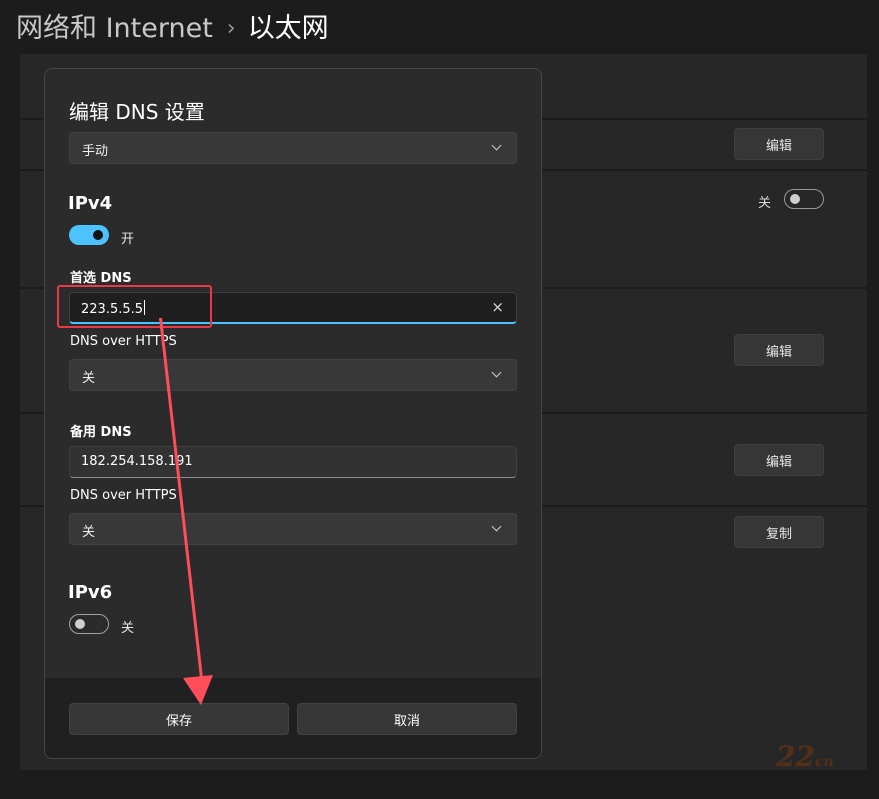  What do you see at coordinates (293, 148) in the screenshot?
I see `dns-mode-select: 手动` at bounding box center [293, 148].